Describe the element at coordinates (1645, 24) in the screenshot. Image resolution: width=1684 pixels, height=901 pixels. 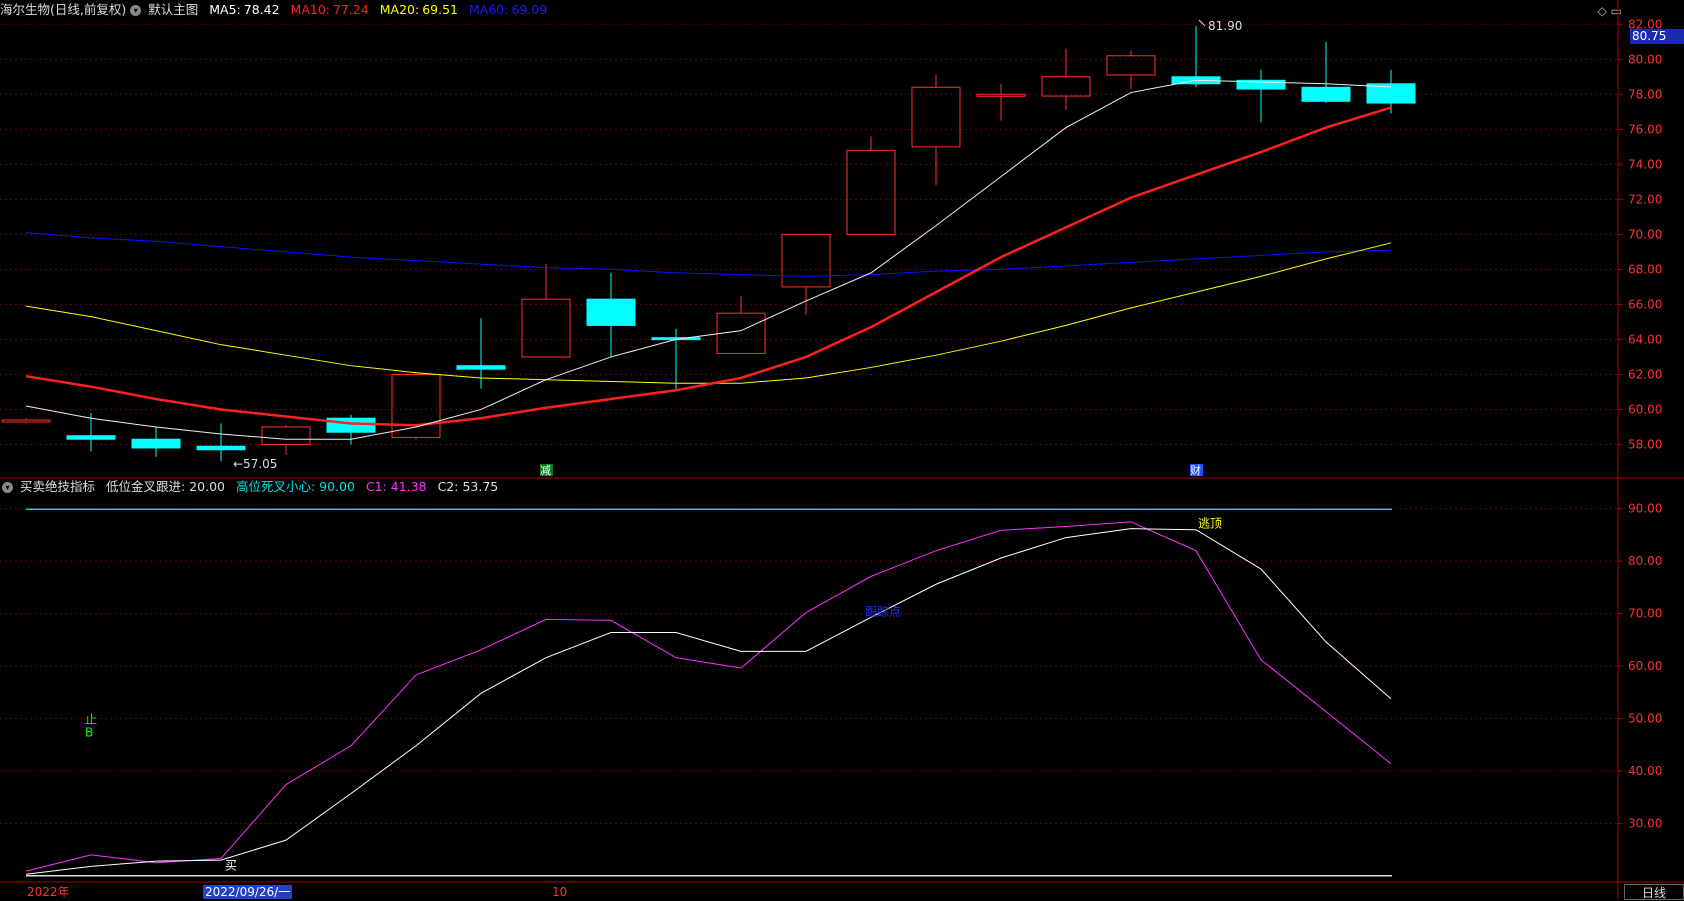
I see `y-tick-label: 82.00` at that location.